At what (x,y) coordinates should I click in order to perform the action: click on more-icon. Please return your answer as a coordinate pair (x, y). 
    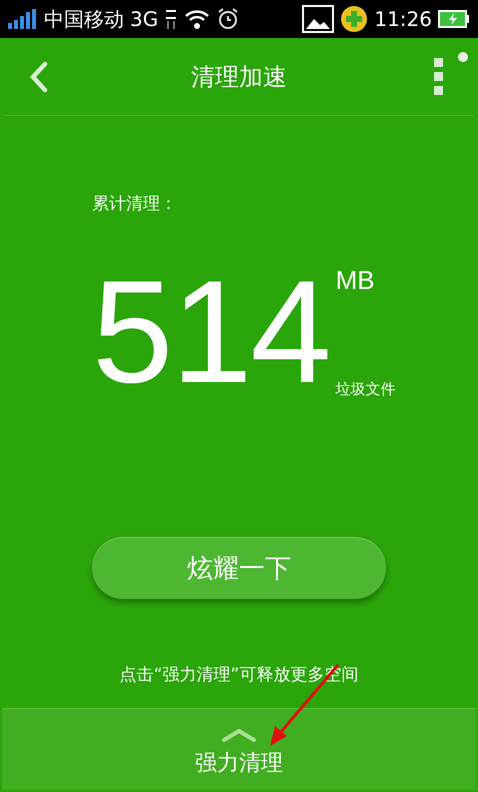
    Looking at the image, I should click on (439, 77).